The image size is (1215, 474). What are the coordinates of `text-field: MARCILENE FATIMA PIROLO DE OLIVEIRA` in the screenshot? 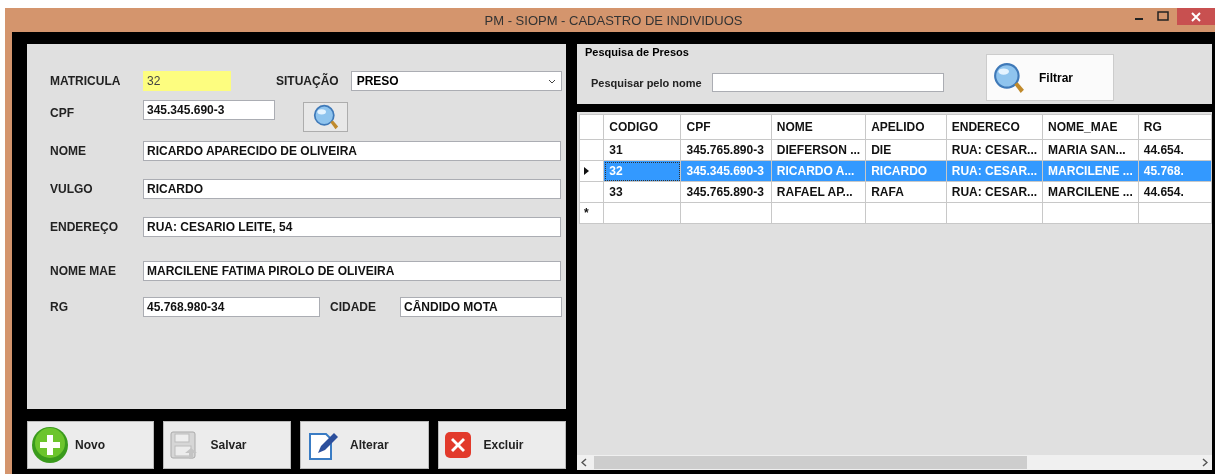 It's located at (352, 271).